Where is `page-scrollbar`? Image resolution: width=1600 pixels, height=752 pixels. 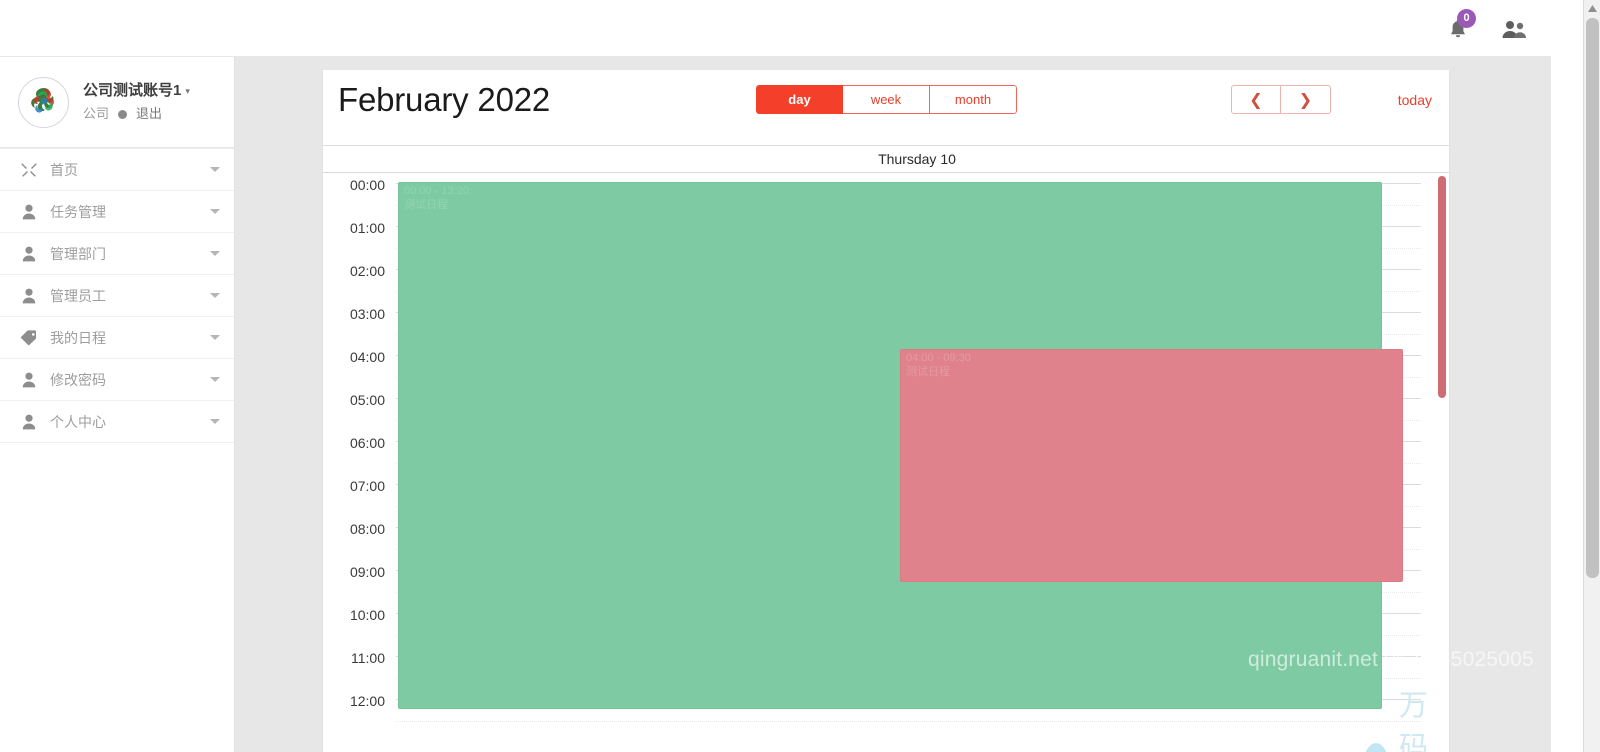
page-scrollbar is located at coordinates (1591, 376).